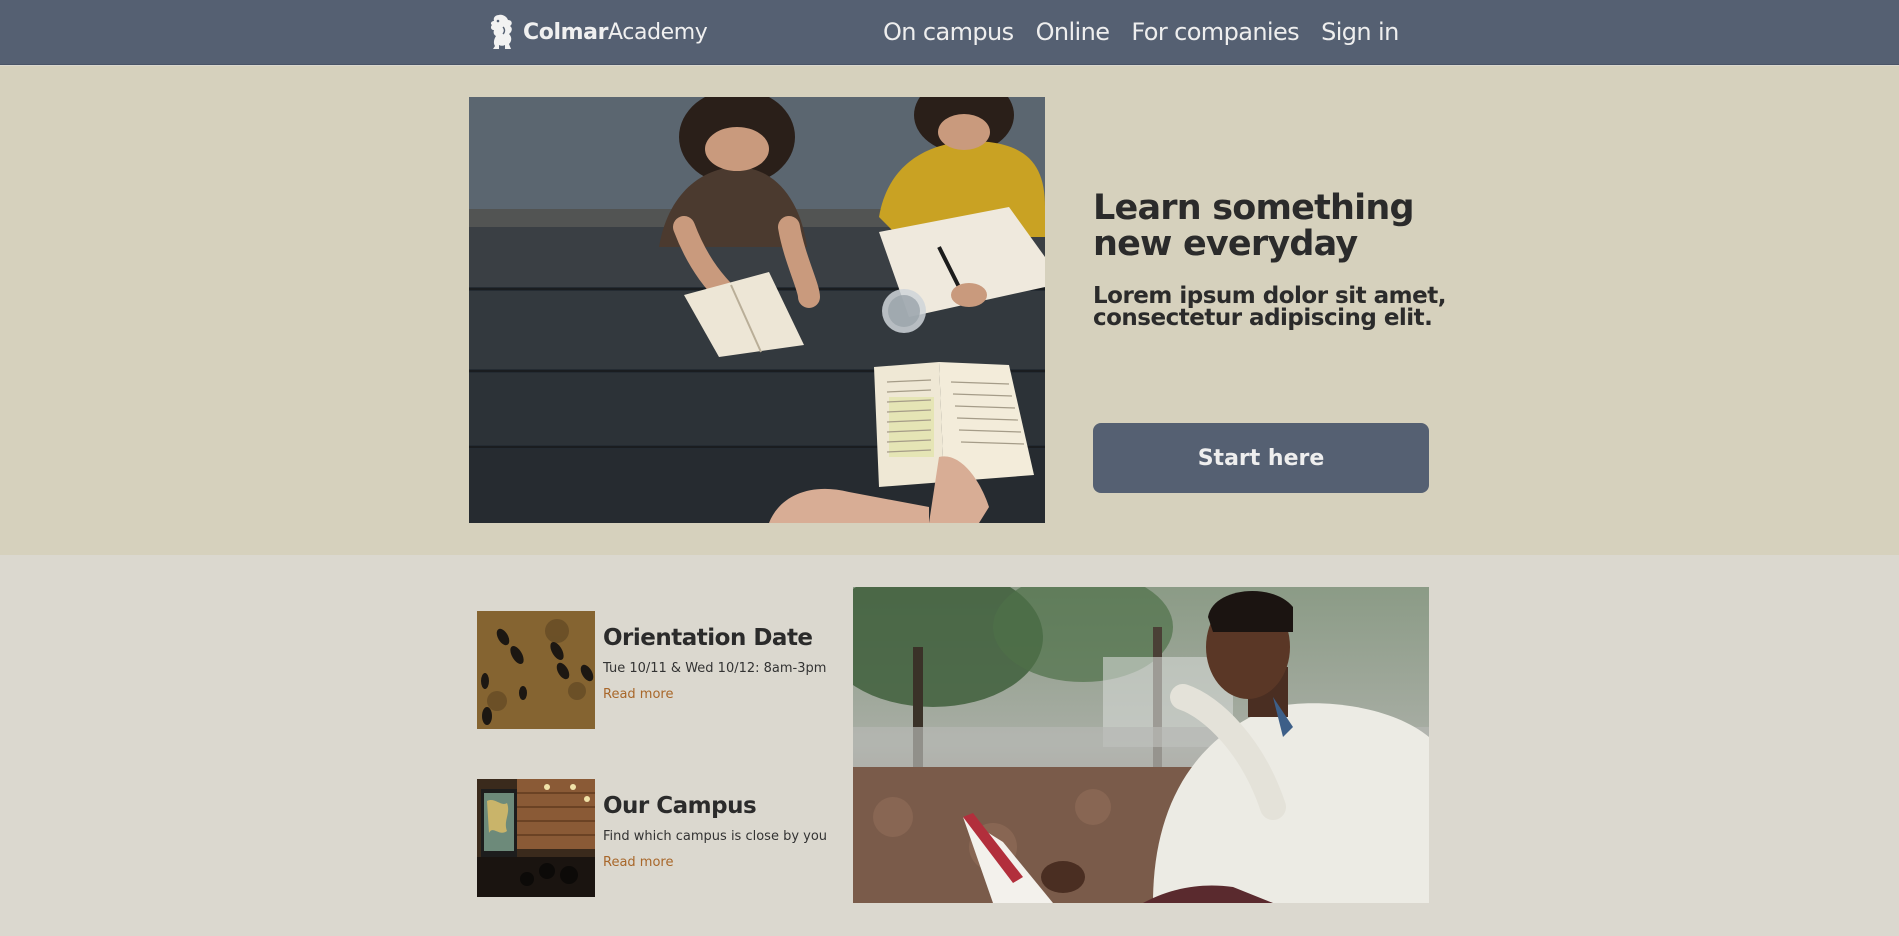  I want to click on nav-link-for-companies: For companies, so click(1215, 32).